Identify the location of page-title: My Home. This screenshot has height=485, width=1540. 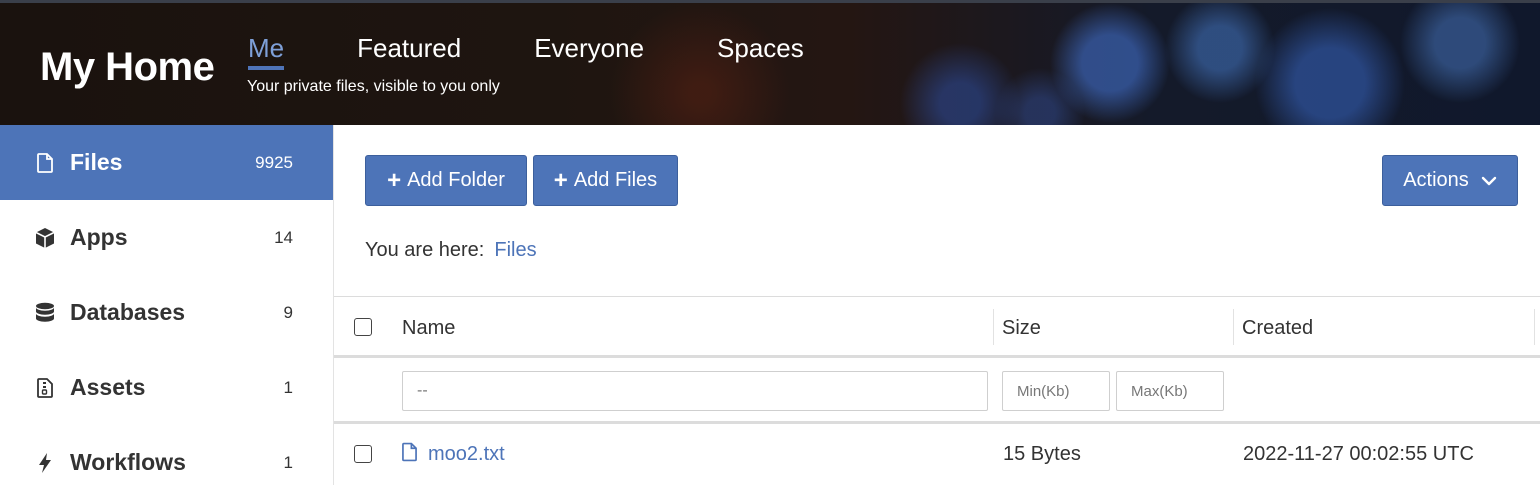
(127, 67).